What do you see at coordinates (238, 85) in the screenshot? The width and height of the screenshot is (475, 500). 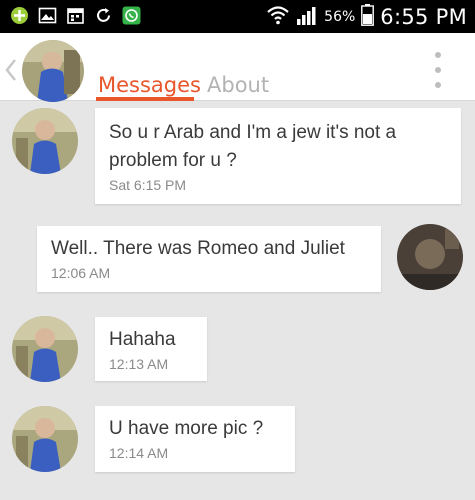 I see `tab-about: About` at bounding box center [238, 85].